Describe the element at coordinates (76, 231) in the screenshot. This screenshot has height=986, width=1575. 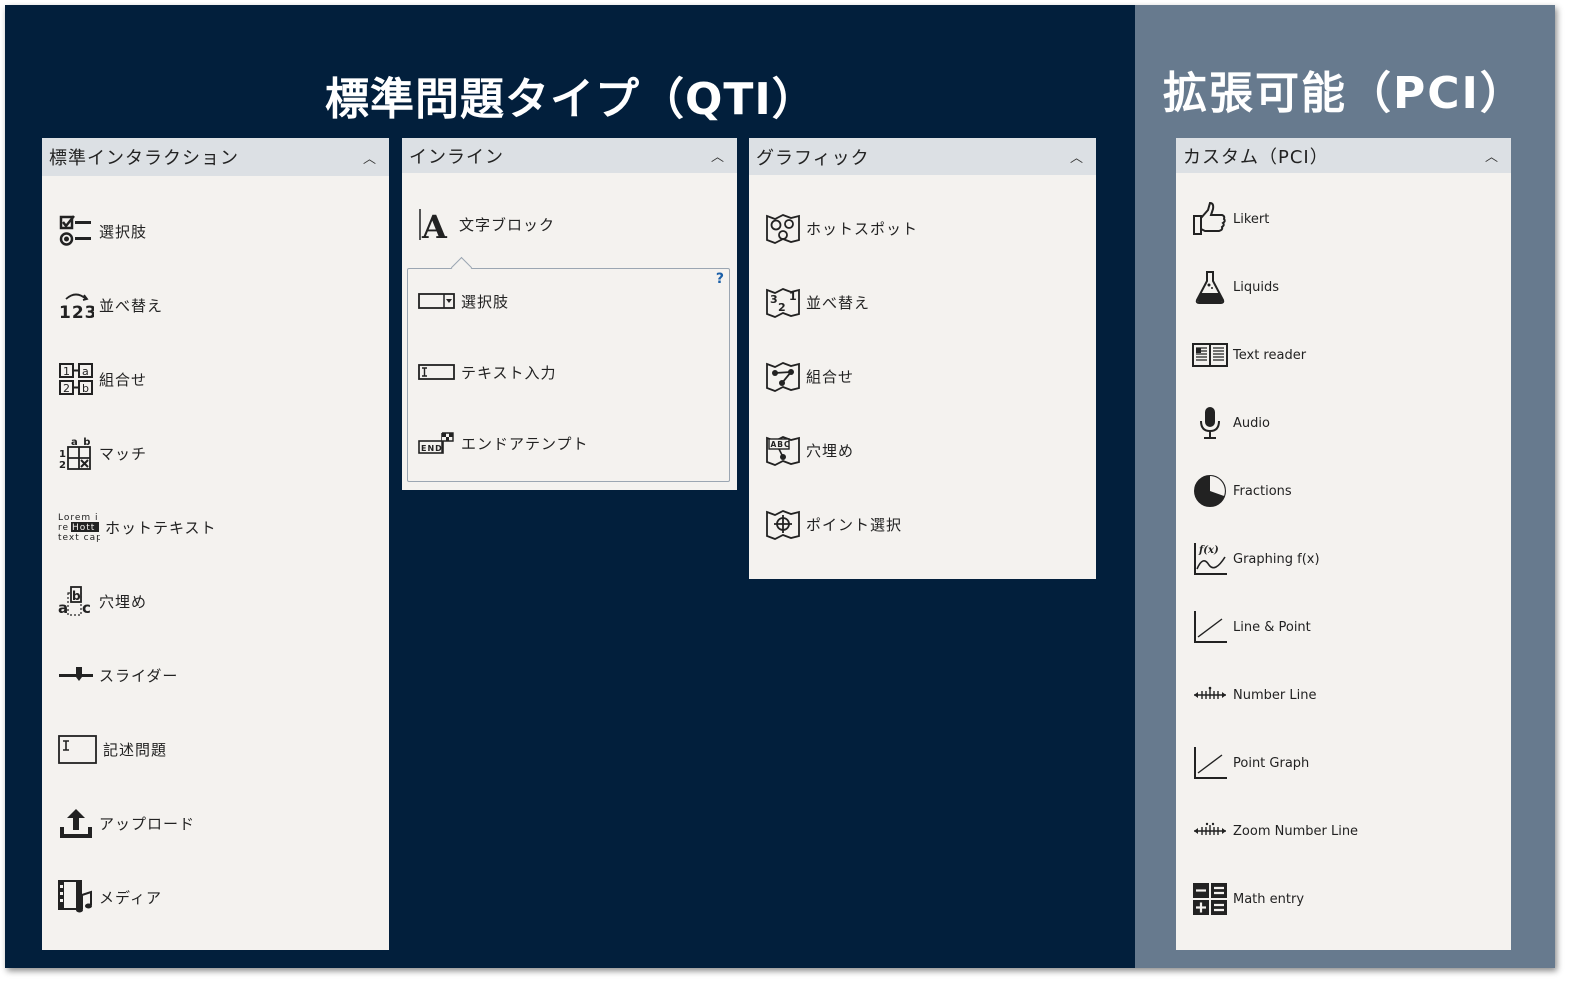
I see `choice-icon` at that location.